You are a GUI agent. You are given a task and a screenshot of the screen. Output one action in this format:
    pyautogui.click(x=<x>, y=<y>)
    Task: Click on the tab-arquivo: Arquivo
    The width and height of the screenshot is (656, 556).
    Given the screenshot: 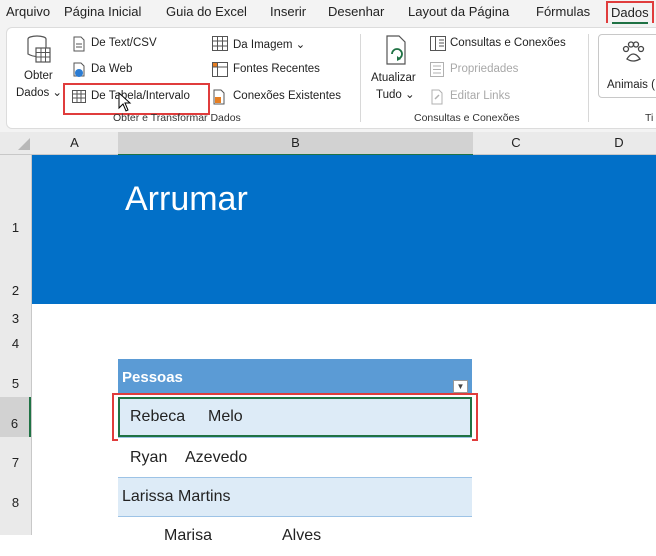 What is the action you would take?
    pyautogui.click(x=28, y=11)
    